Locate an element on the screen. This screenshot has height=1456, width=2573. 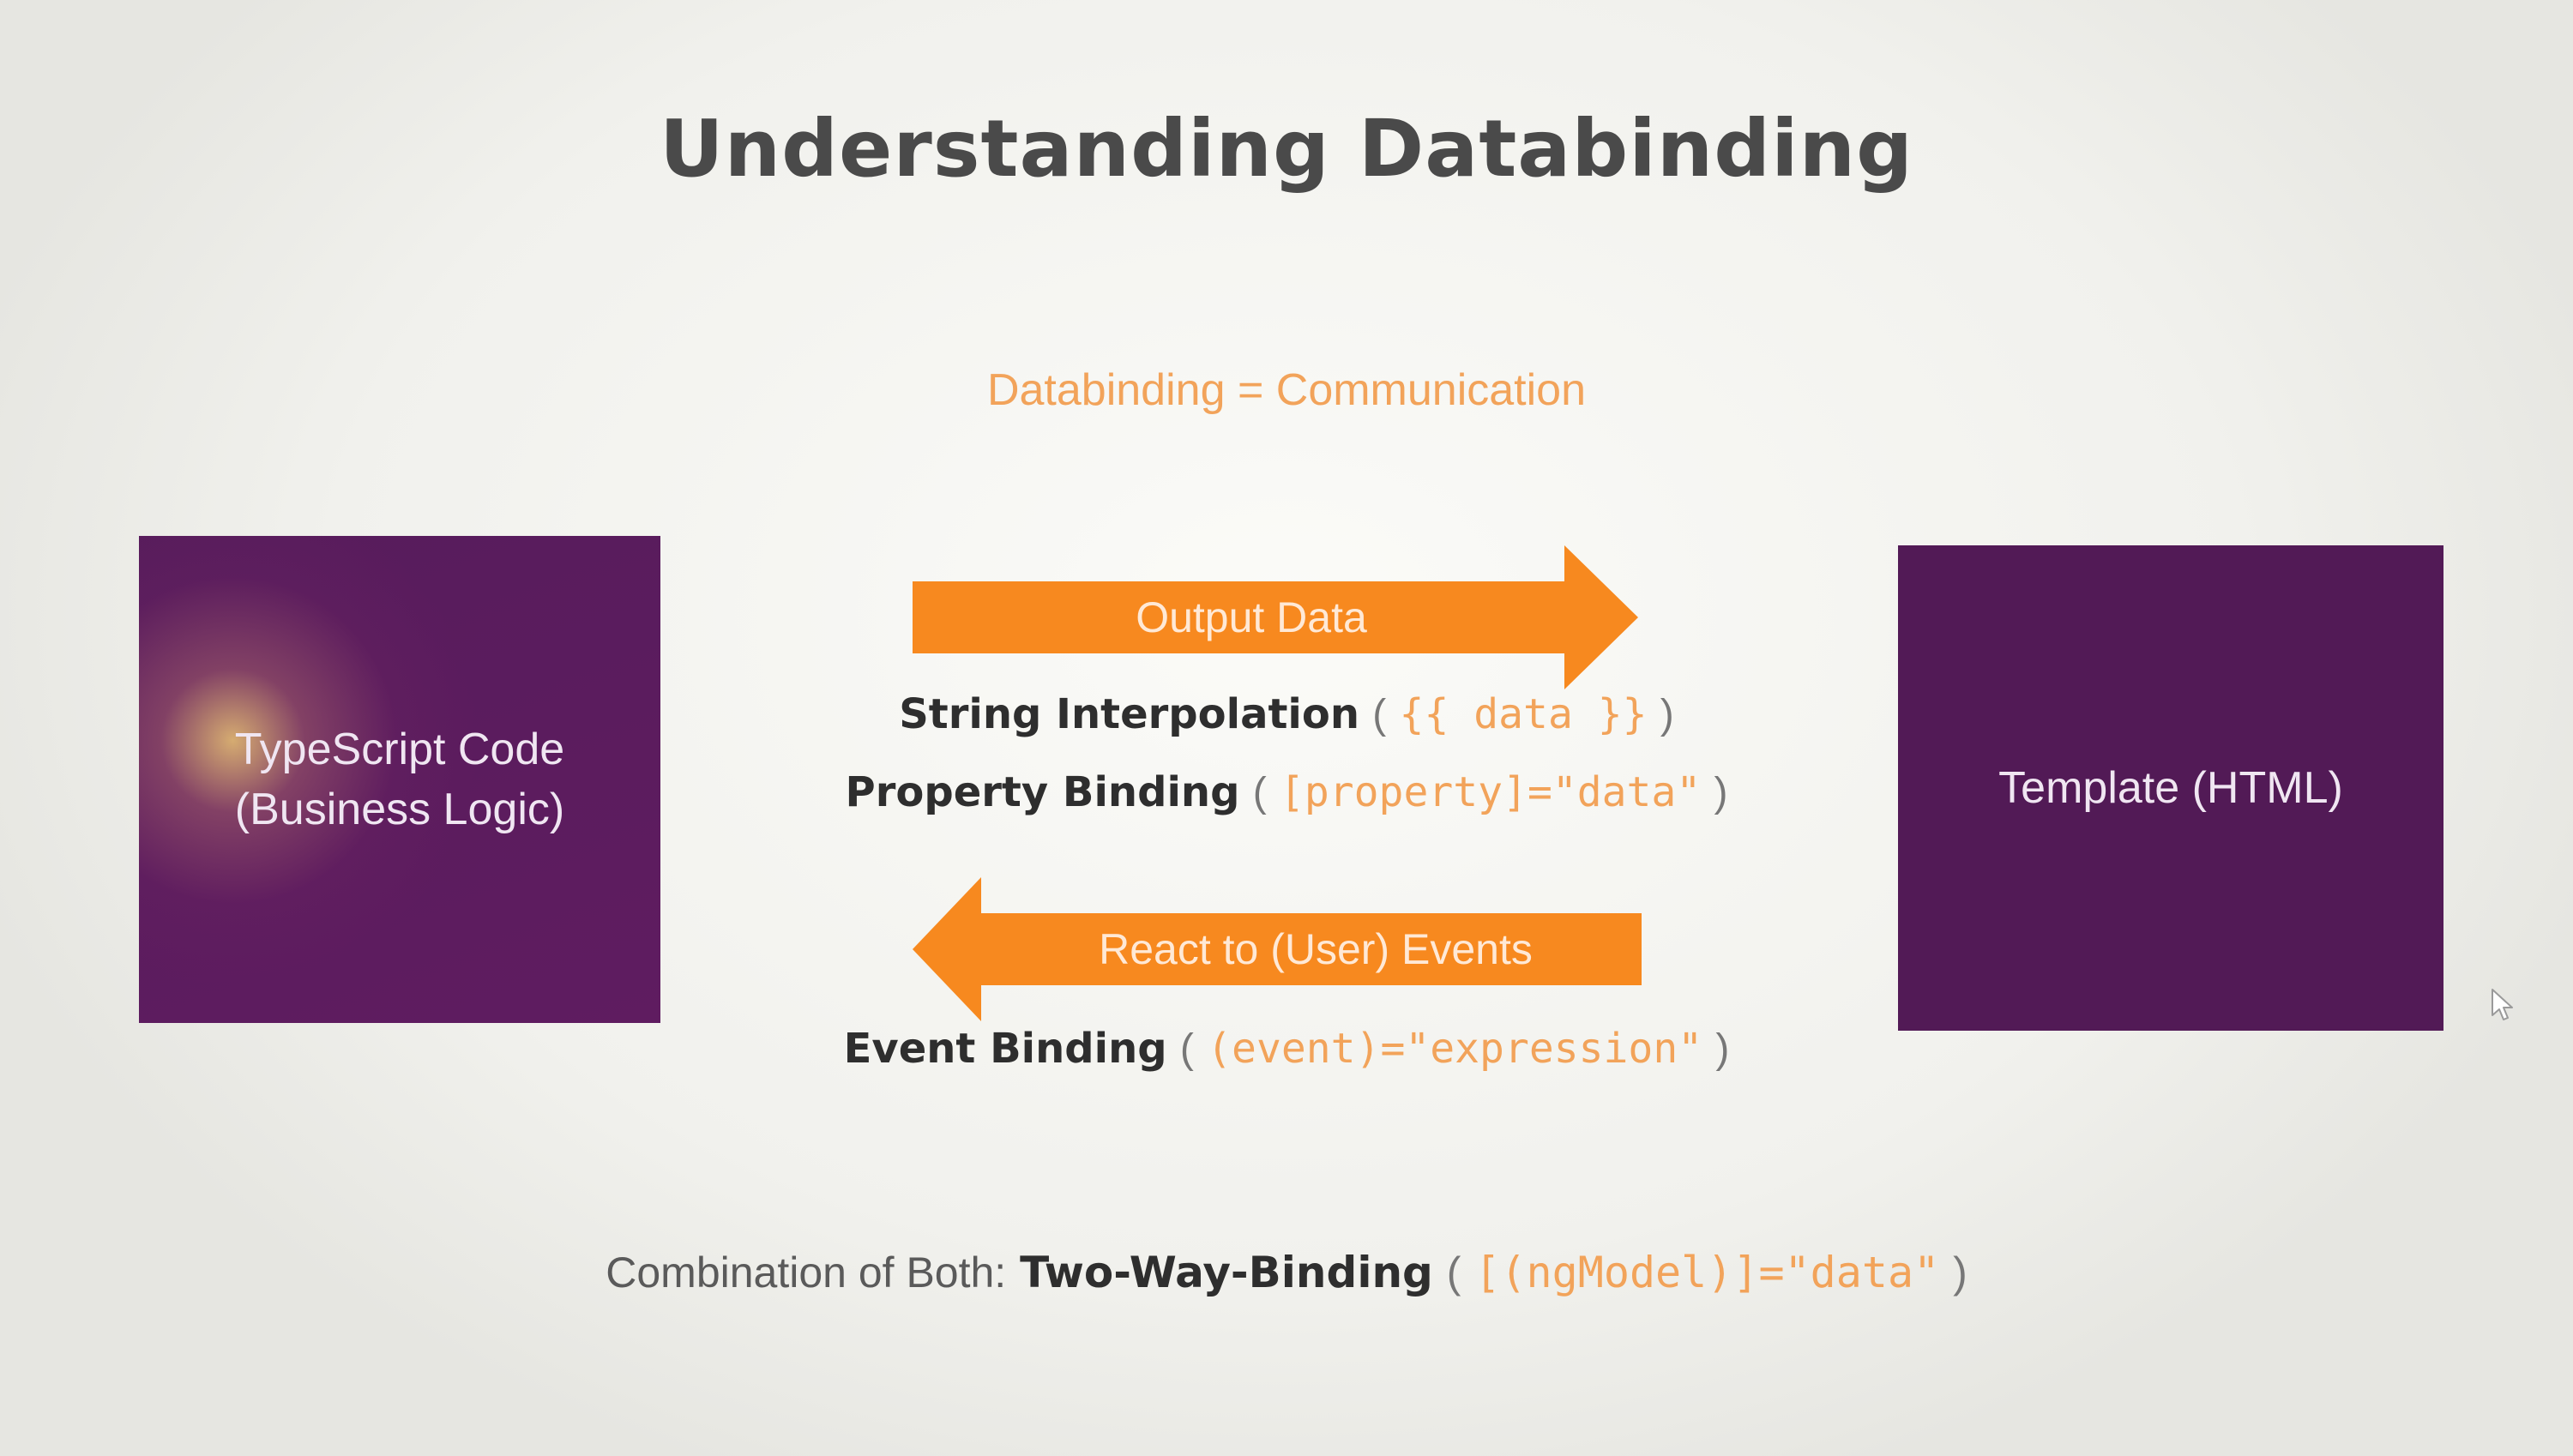
event-binding-row: Event Binding ( (event)="expression" ) is located at coordinates (1286, 1049).